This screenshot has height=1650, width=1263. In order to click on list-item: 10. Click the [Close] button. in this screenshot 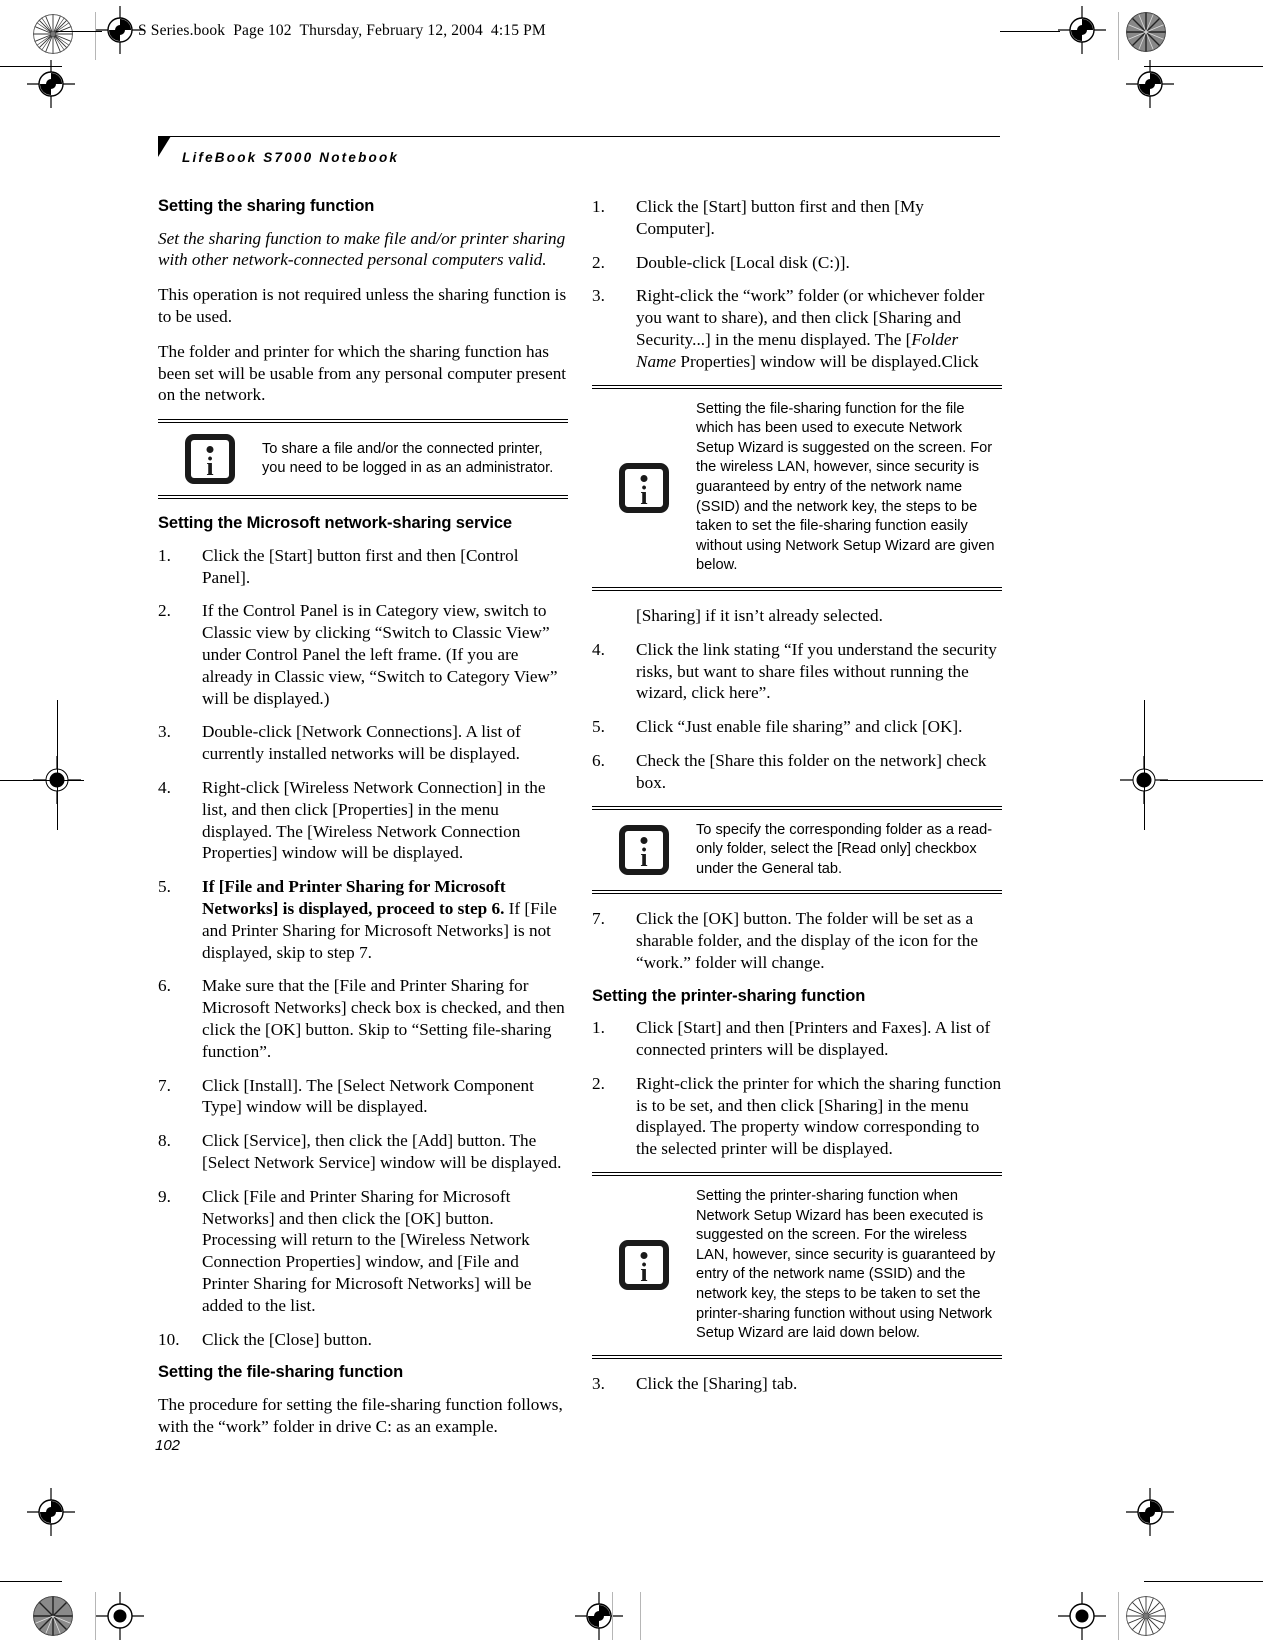, I will do `click(363, 1340)`.